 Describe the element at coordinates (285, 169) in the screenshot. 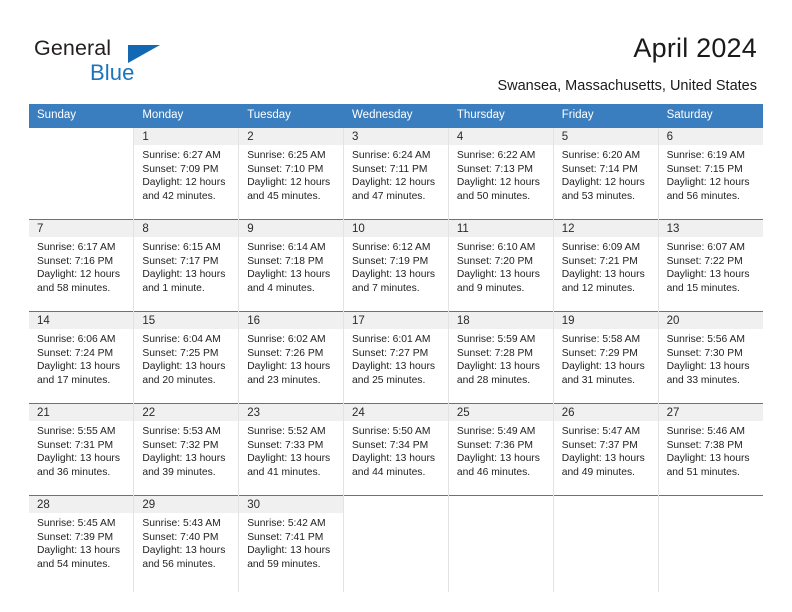

I see `sunset-text: Sunset: 7:10 PM` at that location.